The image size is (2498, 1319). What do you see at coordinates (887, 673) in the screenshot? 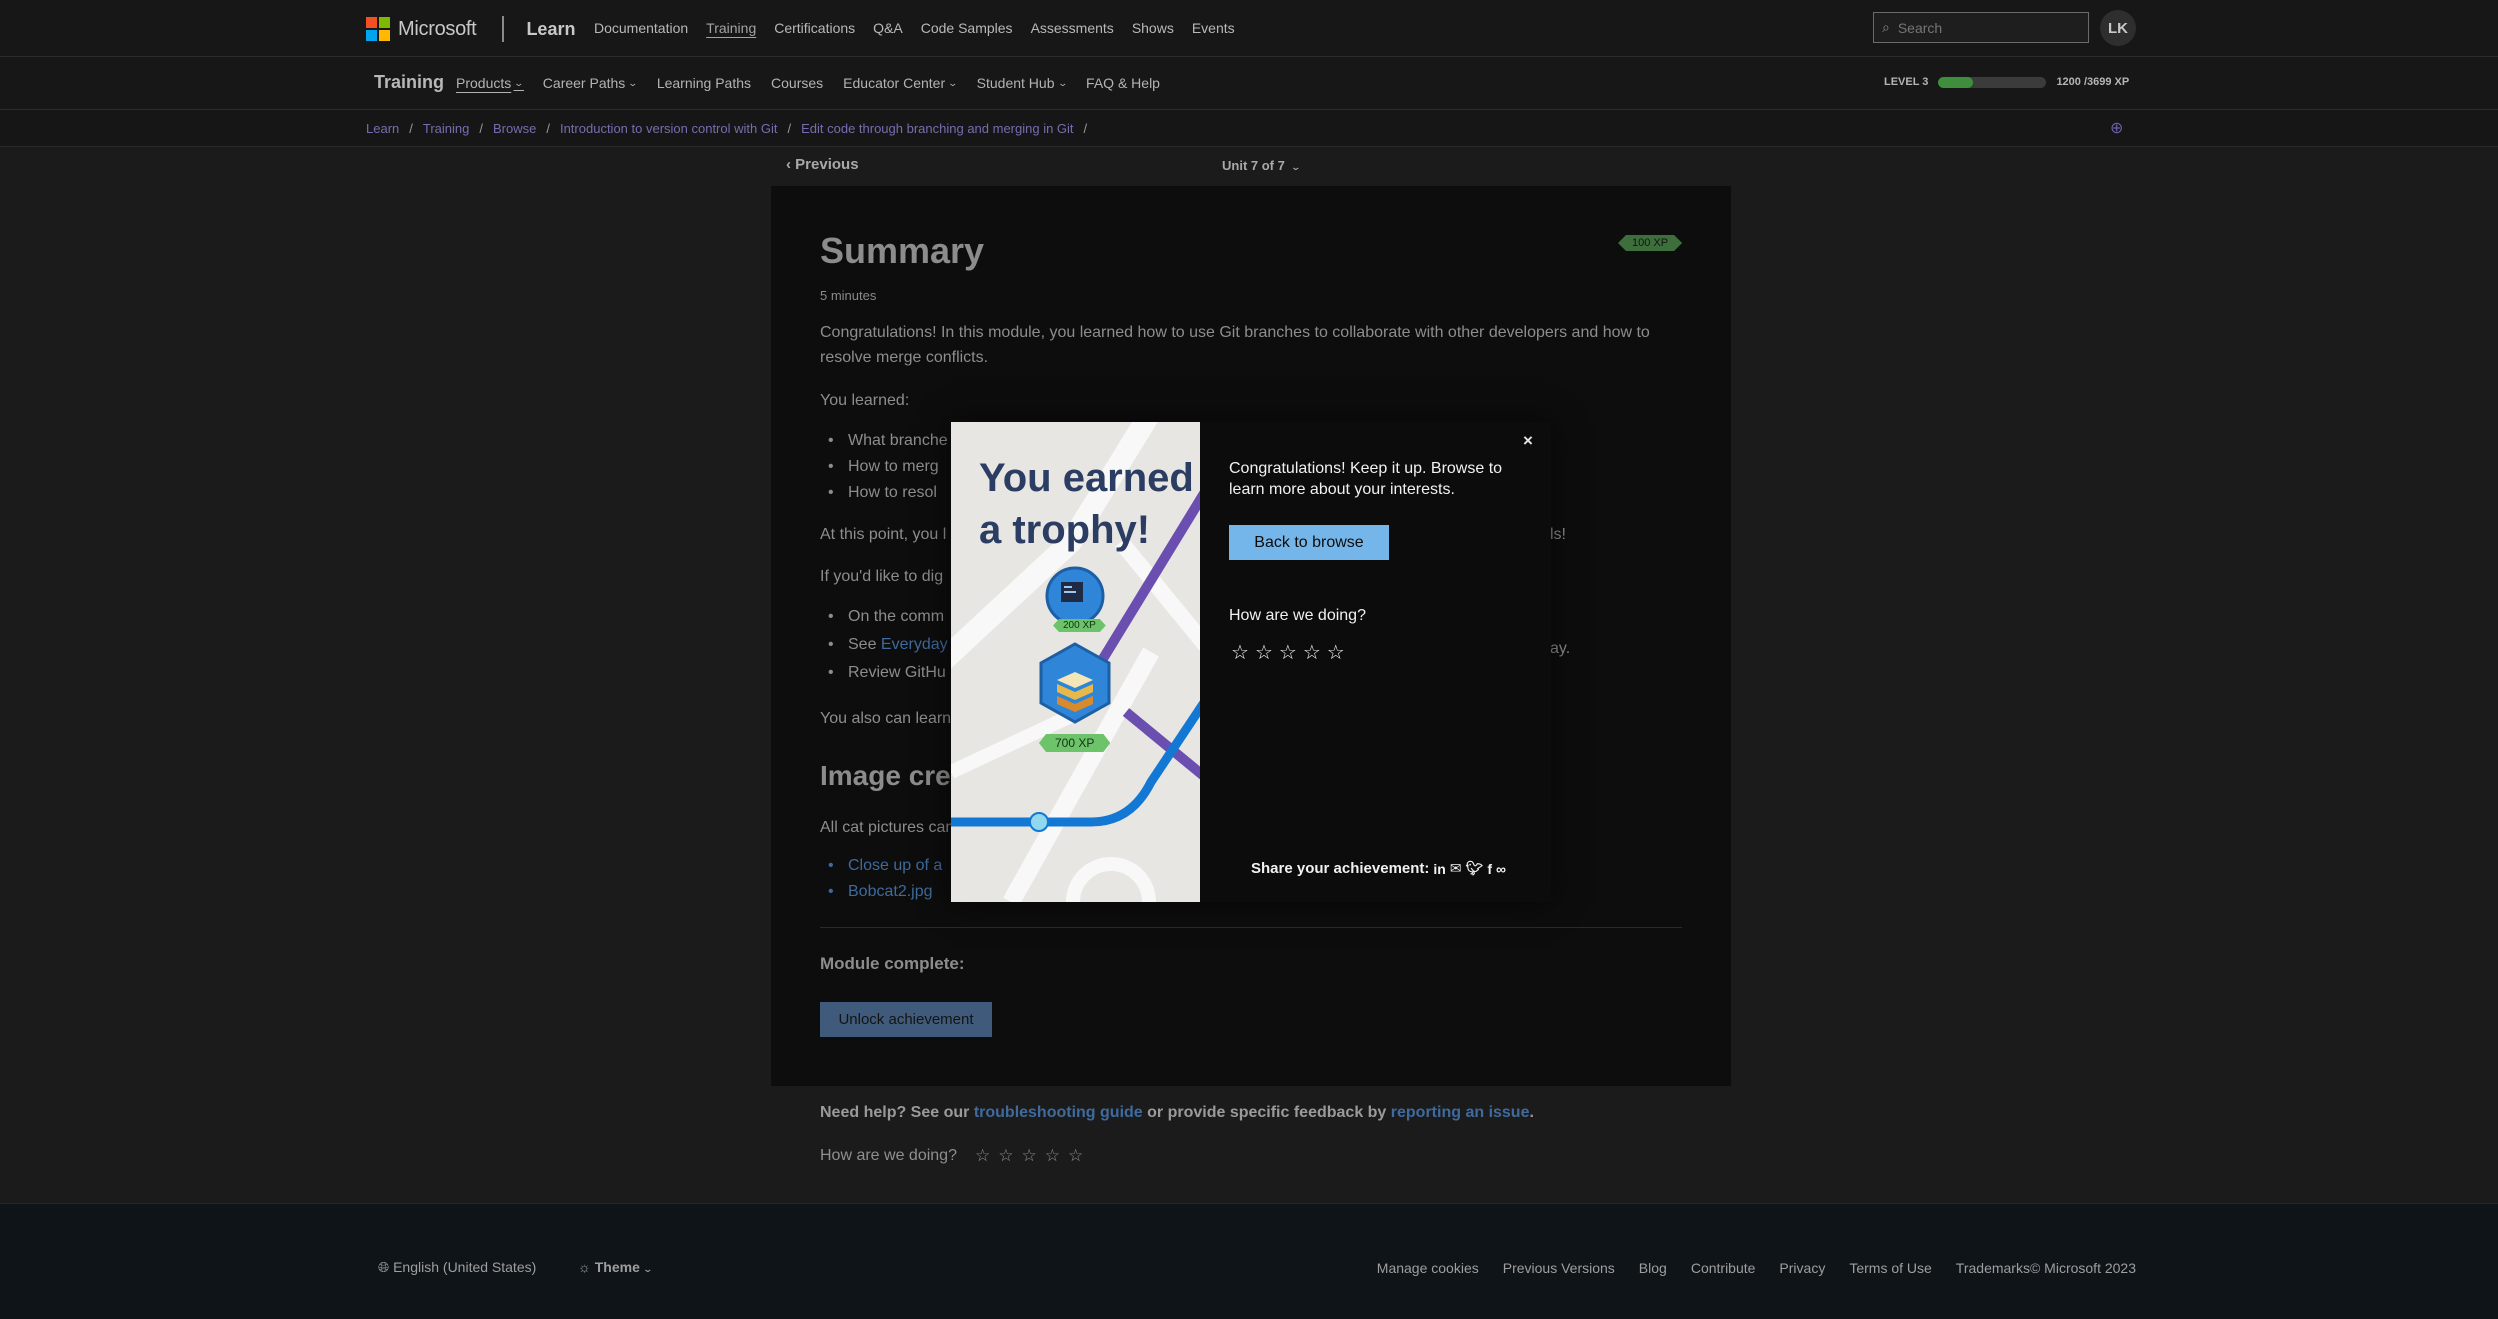
I see `list-item: Review GitHu` at bounding box center [887, 673].